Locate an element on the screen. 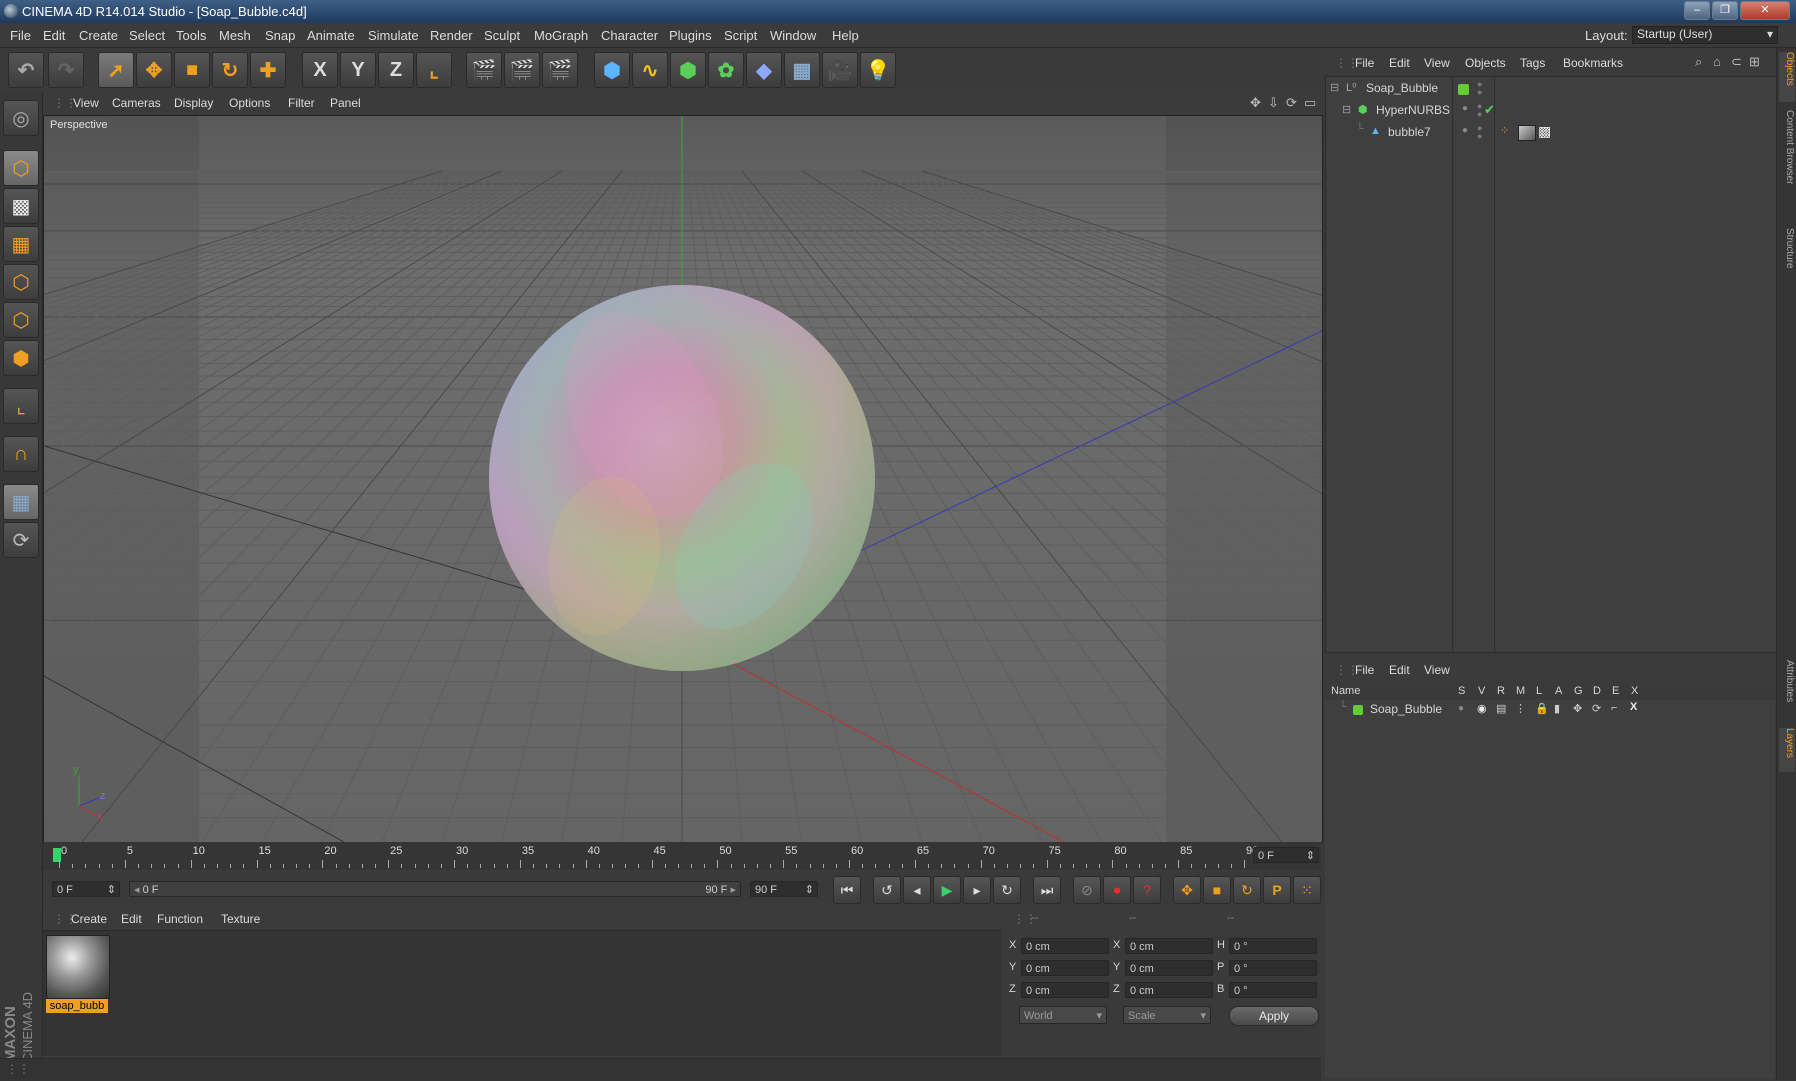 This screenshot has height=1081, width=1796. go-to-end-button: ⏭ is located at coordinates (1047, 890).